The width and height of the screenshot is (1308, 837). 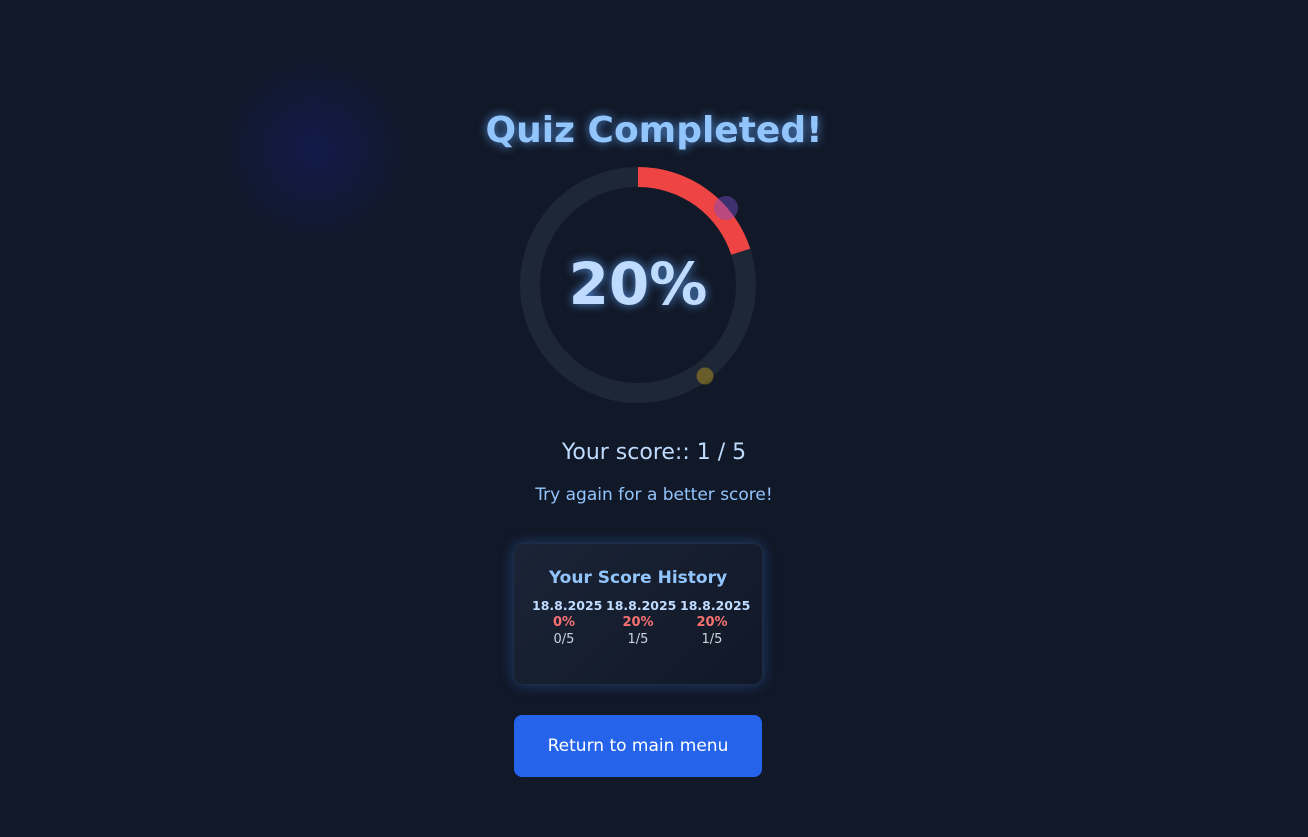 What do you see at coordinates (654, 495) in the screenshot?
I see `feedback-message: Try again for a better score!` at bounding box center [654, 495].